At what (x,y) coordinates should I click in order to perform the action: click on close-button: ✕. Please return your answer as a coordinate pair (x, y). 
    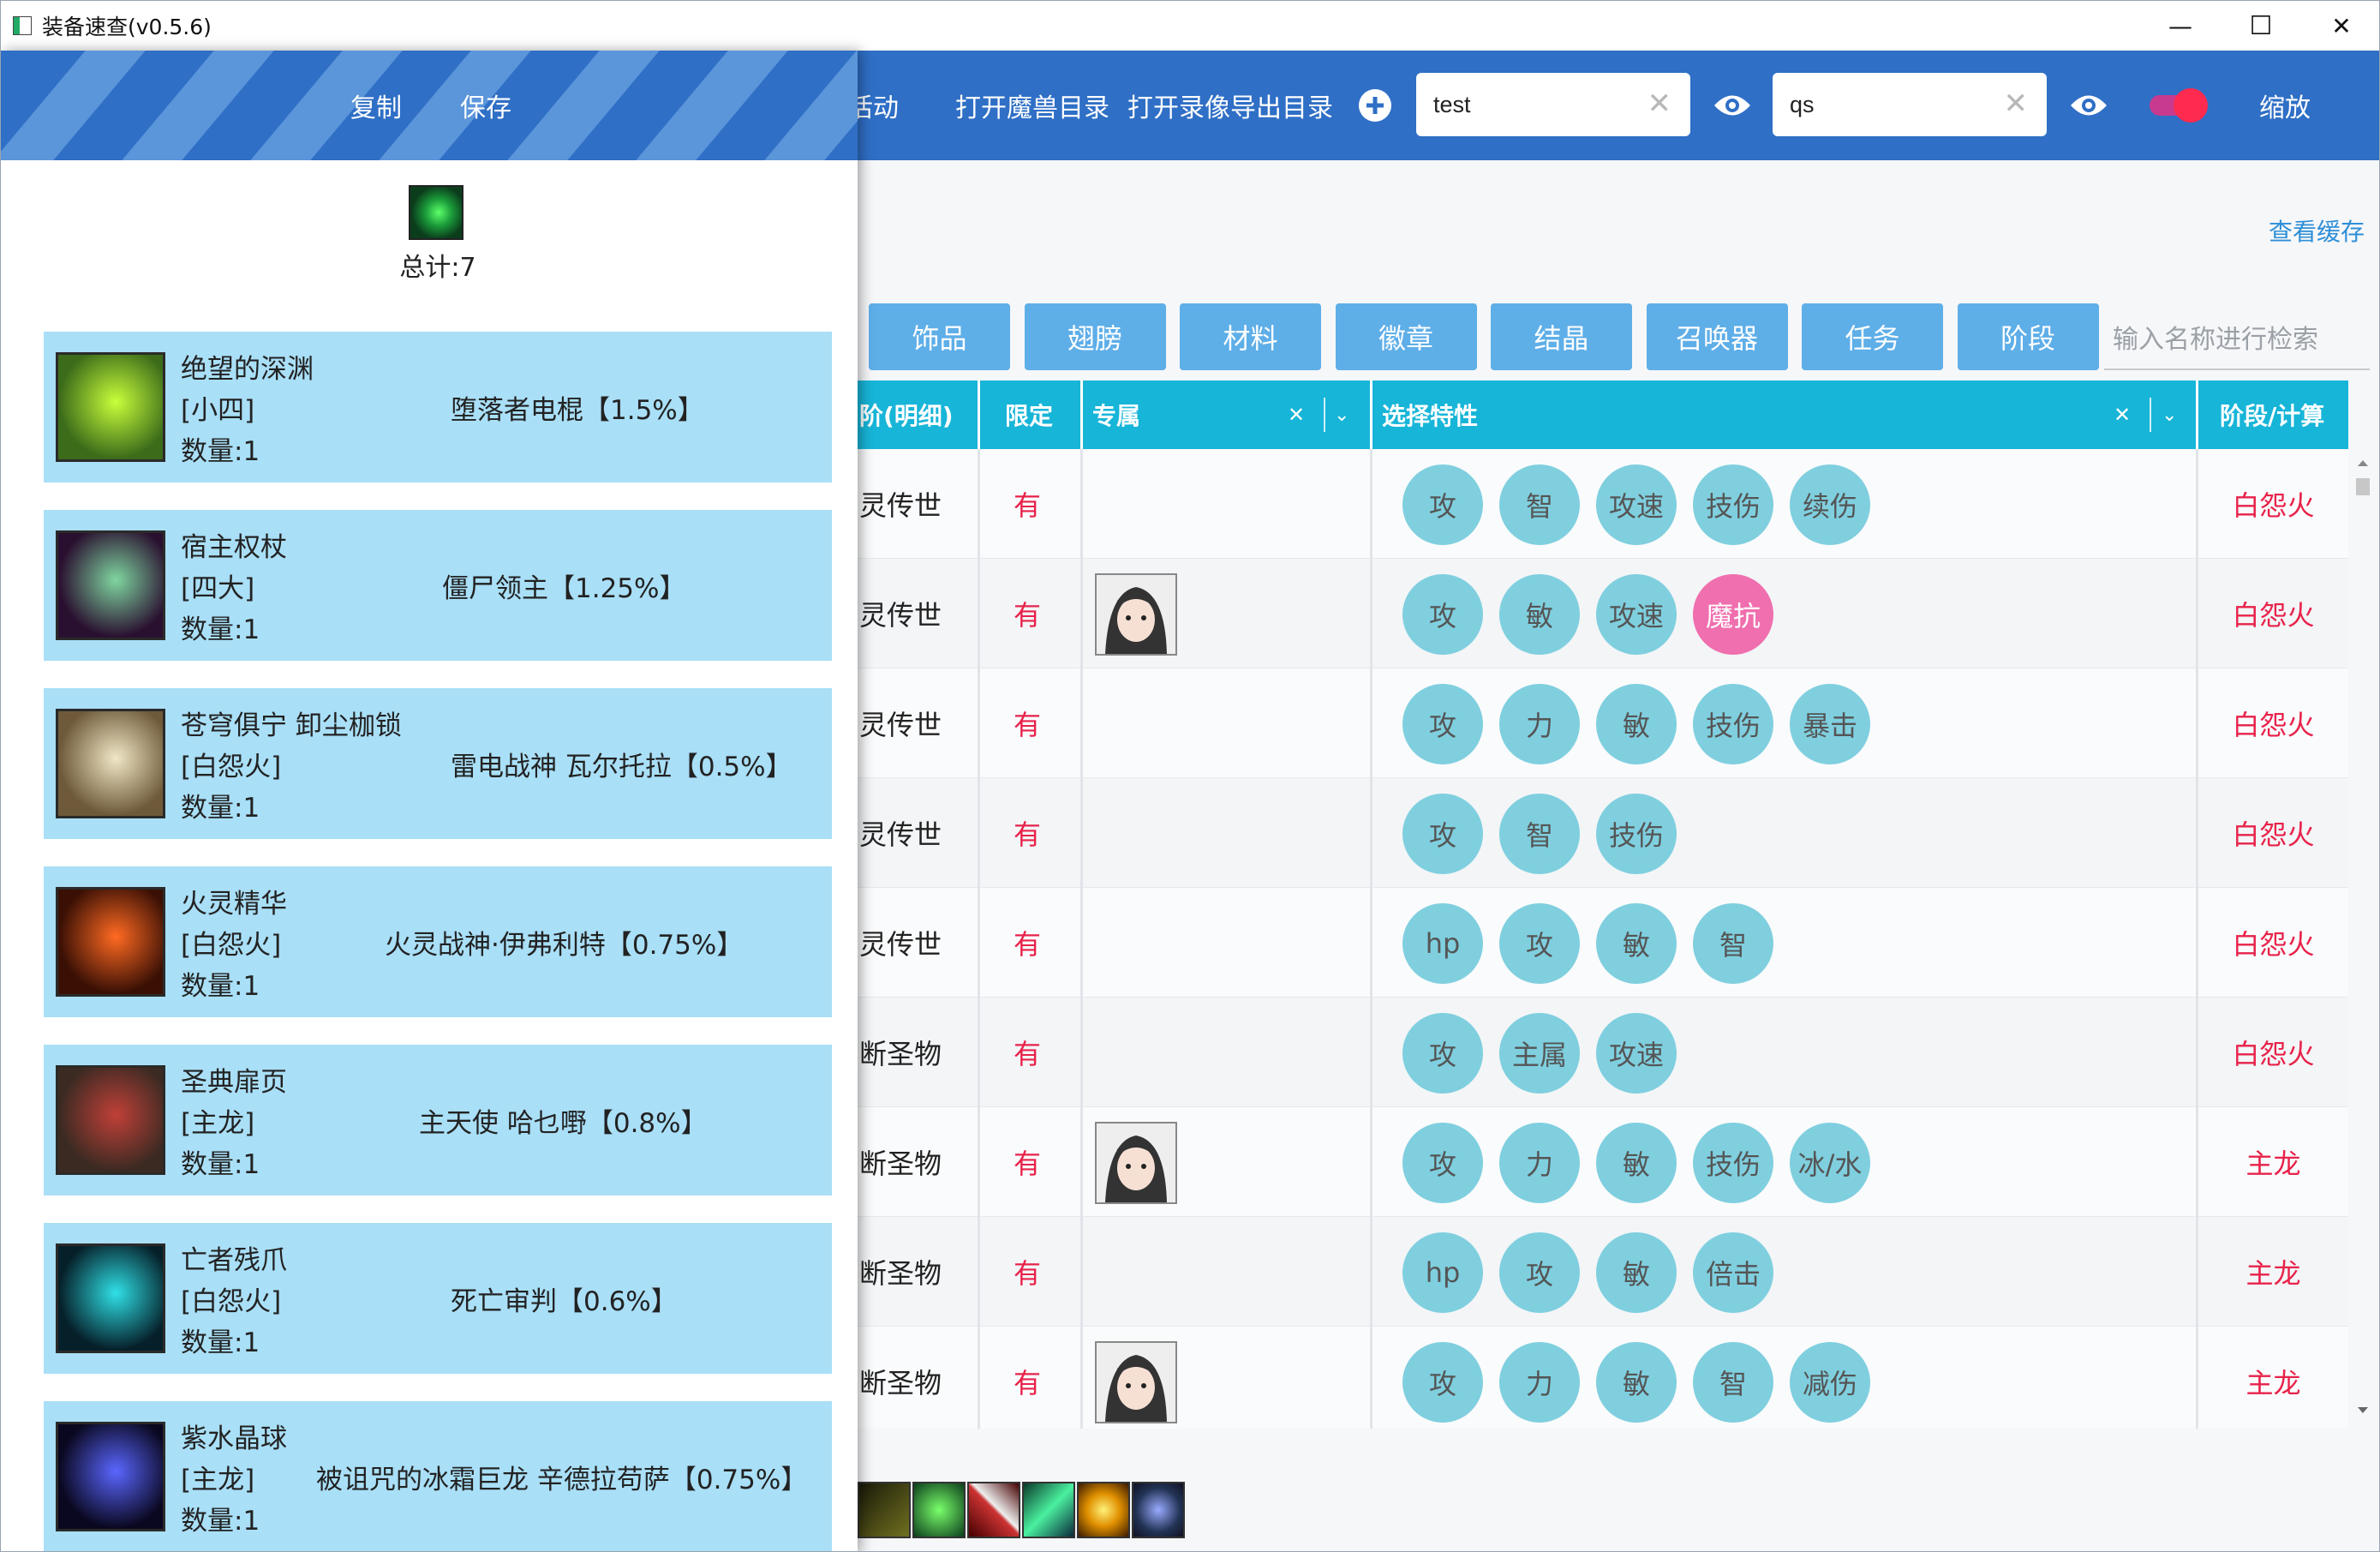
    Looking at the image, I should click on (2339, 26).